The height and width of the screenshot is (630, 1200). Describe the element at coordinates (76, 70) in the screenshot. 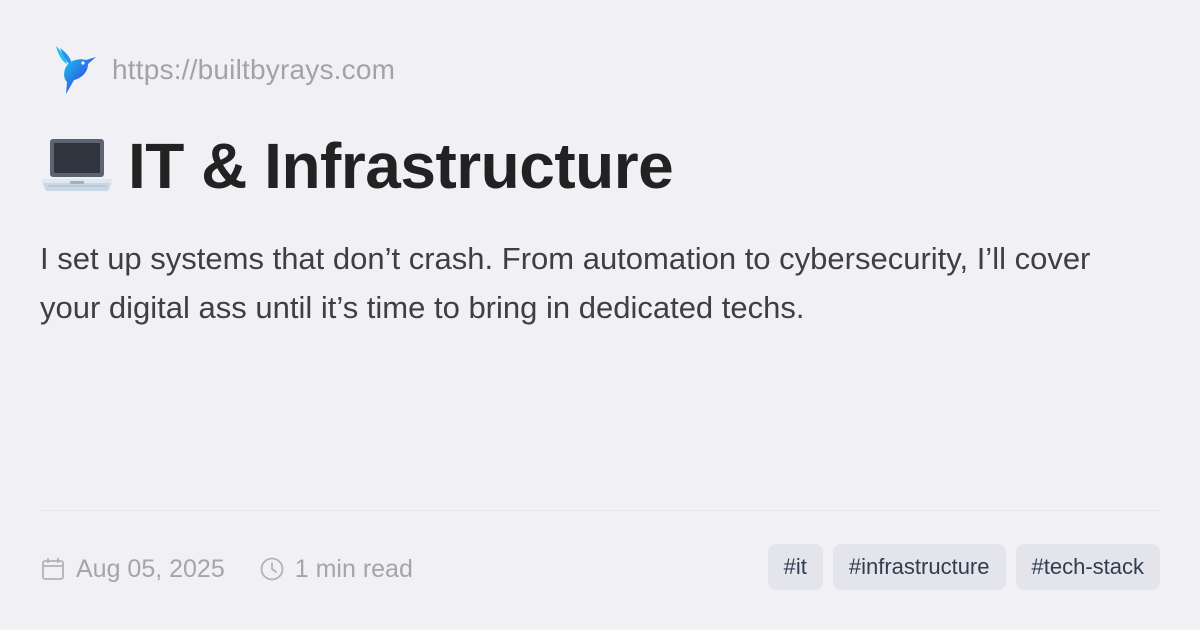

I see `hummingbird-icon` at that location.